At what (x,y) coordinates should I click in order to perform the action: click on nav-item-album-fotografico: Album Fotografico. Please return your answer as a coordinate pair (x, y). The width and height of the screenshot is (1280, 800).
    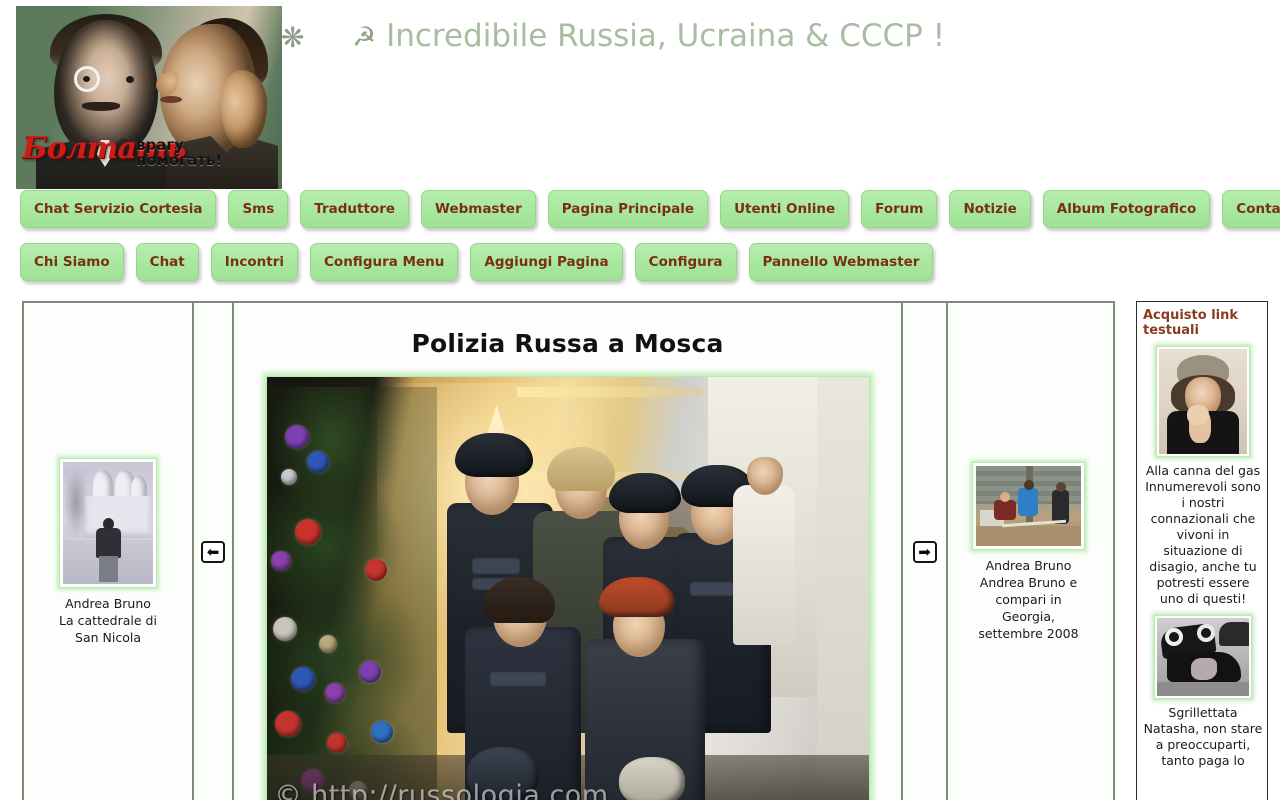
    Looking at the image, I should click on (1126, 209).